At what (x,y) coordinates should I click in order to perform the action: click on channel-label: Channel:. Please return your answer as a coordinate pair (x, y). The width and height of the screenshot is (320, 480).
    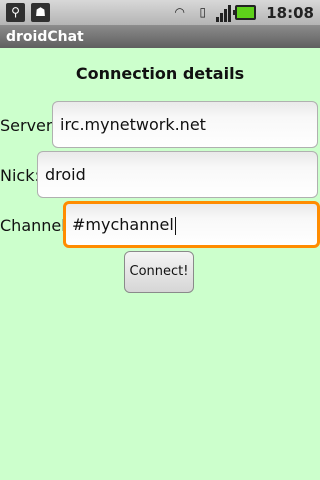
    Looking at the image, I should click on (36, 225).